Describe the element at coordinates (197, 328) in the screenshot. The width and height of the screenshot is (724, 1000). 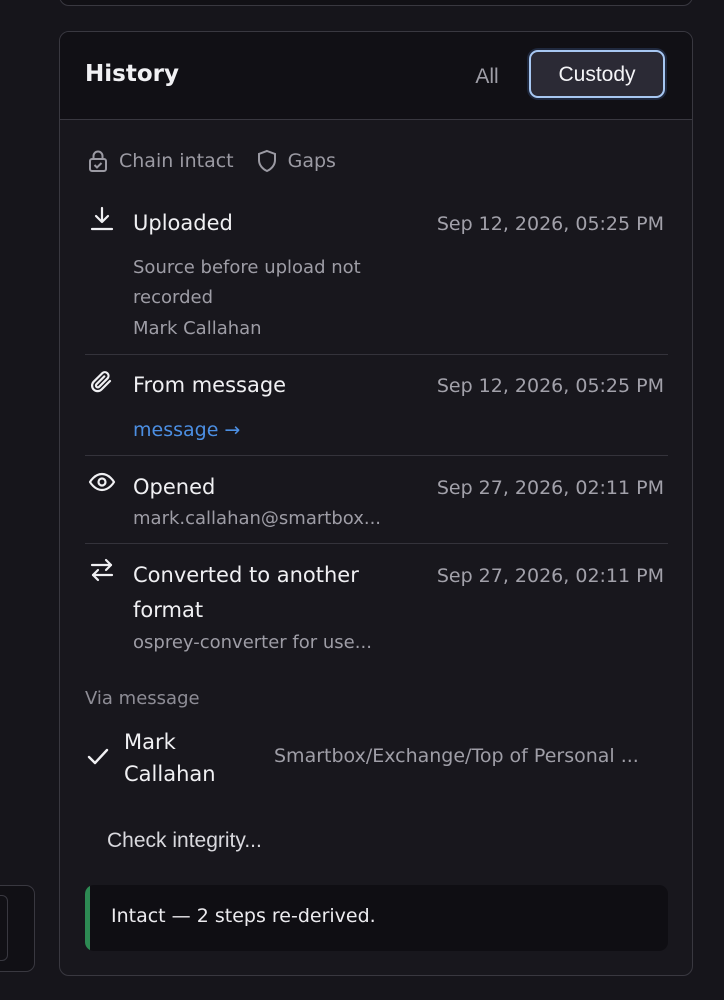
I see `event-actor: Mark Callahan` at that location.